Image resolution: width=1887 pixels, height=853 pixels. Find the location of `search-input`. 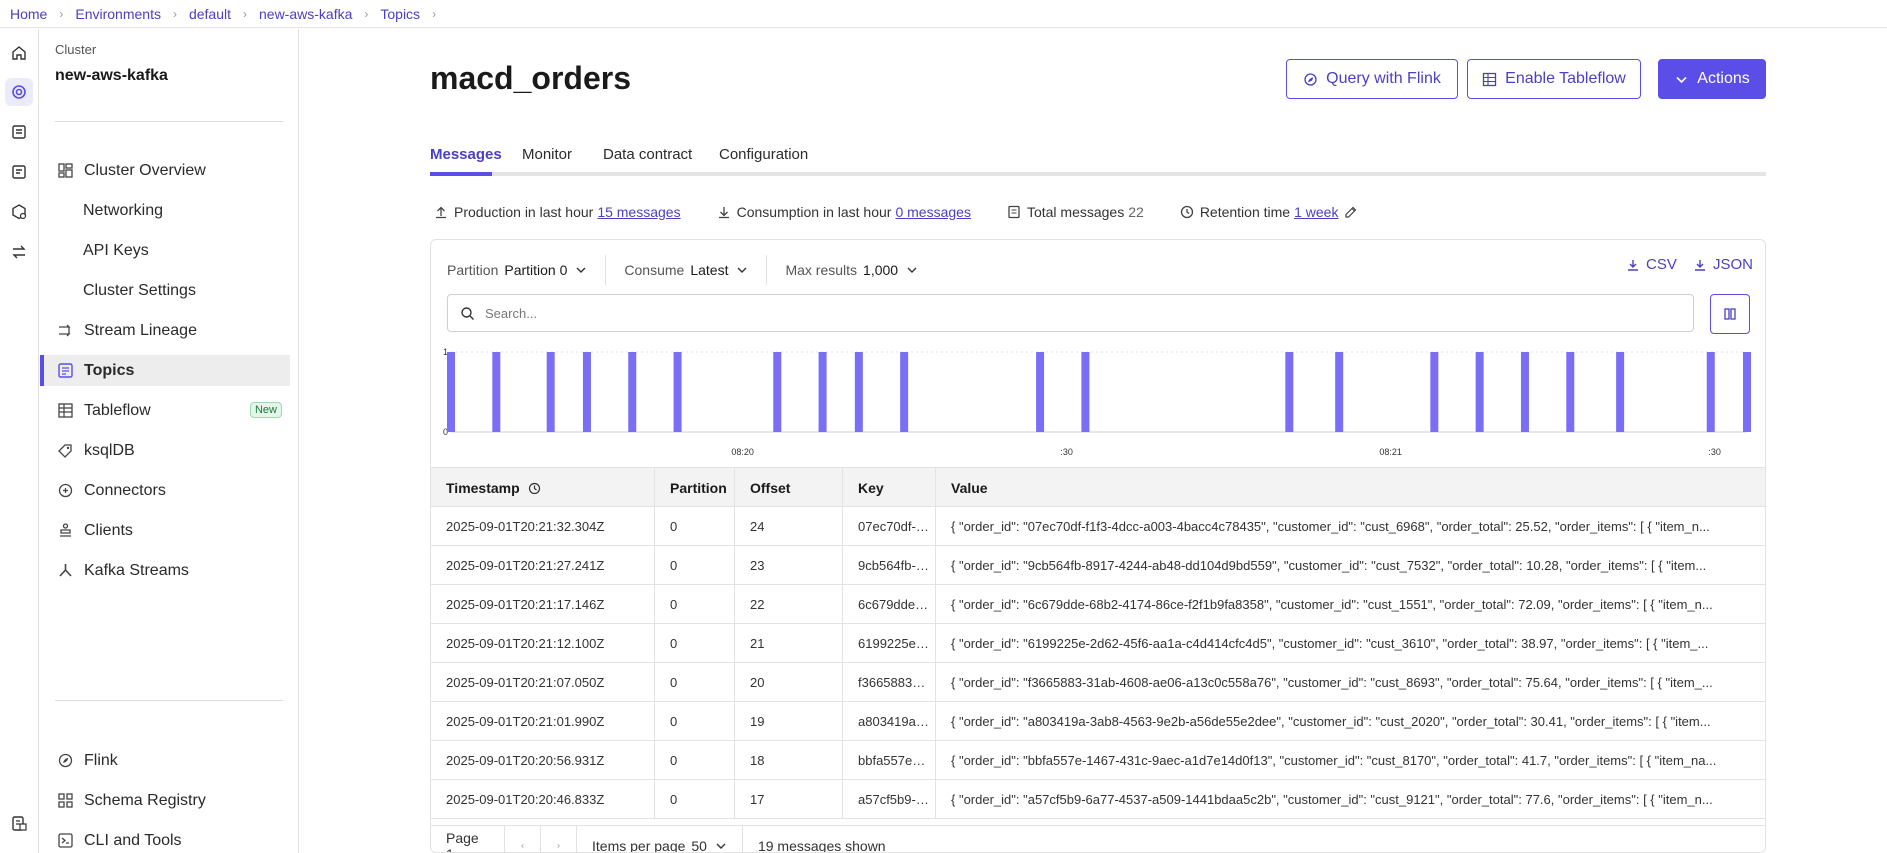

search-input is located at coordinates (1089, 313).